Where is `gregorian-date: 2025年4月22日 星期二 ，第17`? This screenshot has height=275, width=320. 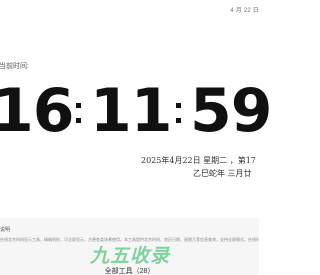
gregorian-date: 2025年4月22日 星期二 ，第17 is located at coordinates (198, 160).